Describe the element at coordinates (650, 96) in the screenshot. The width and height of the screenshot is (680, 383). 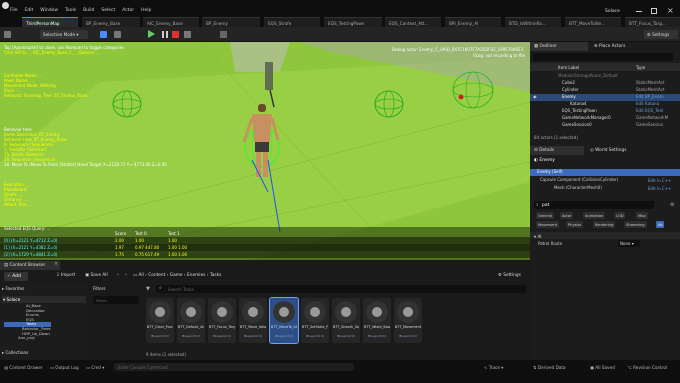
I see `row-type: Edit BP_Enem` at that location.